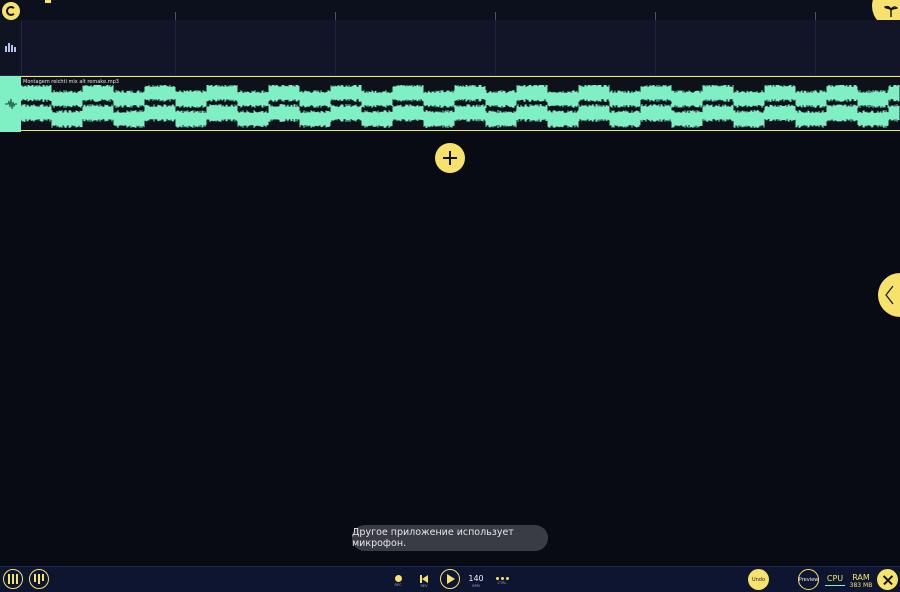 This screenshot has height=592, width=900. I want to click on rewind-button: REV, so click(424, 581).